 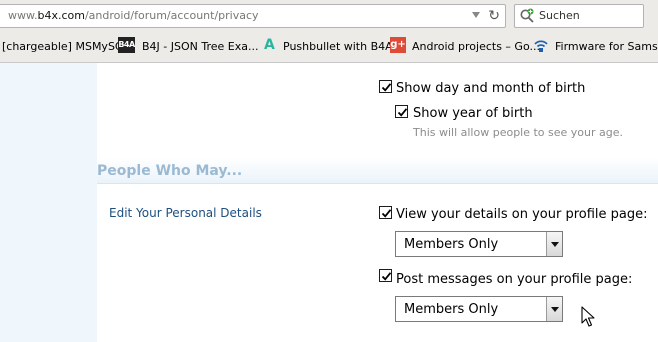 I want to click on show-year-label: Show year of birth, so click(x=473, y=113).